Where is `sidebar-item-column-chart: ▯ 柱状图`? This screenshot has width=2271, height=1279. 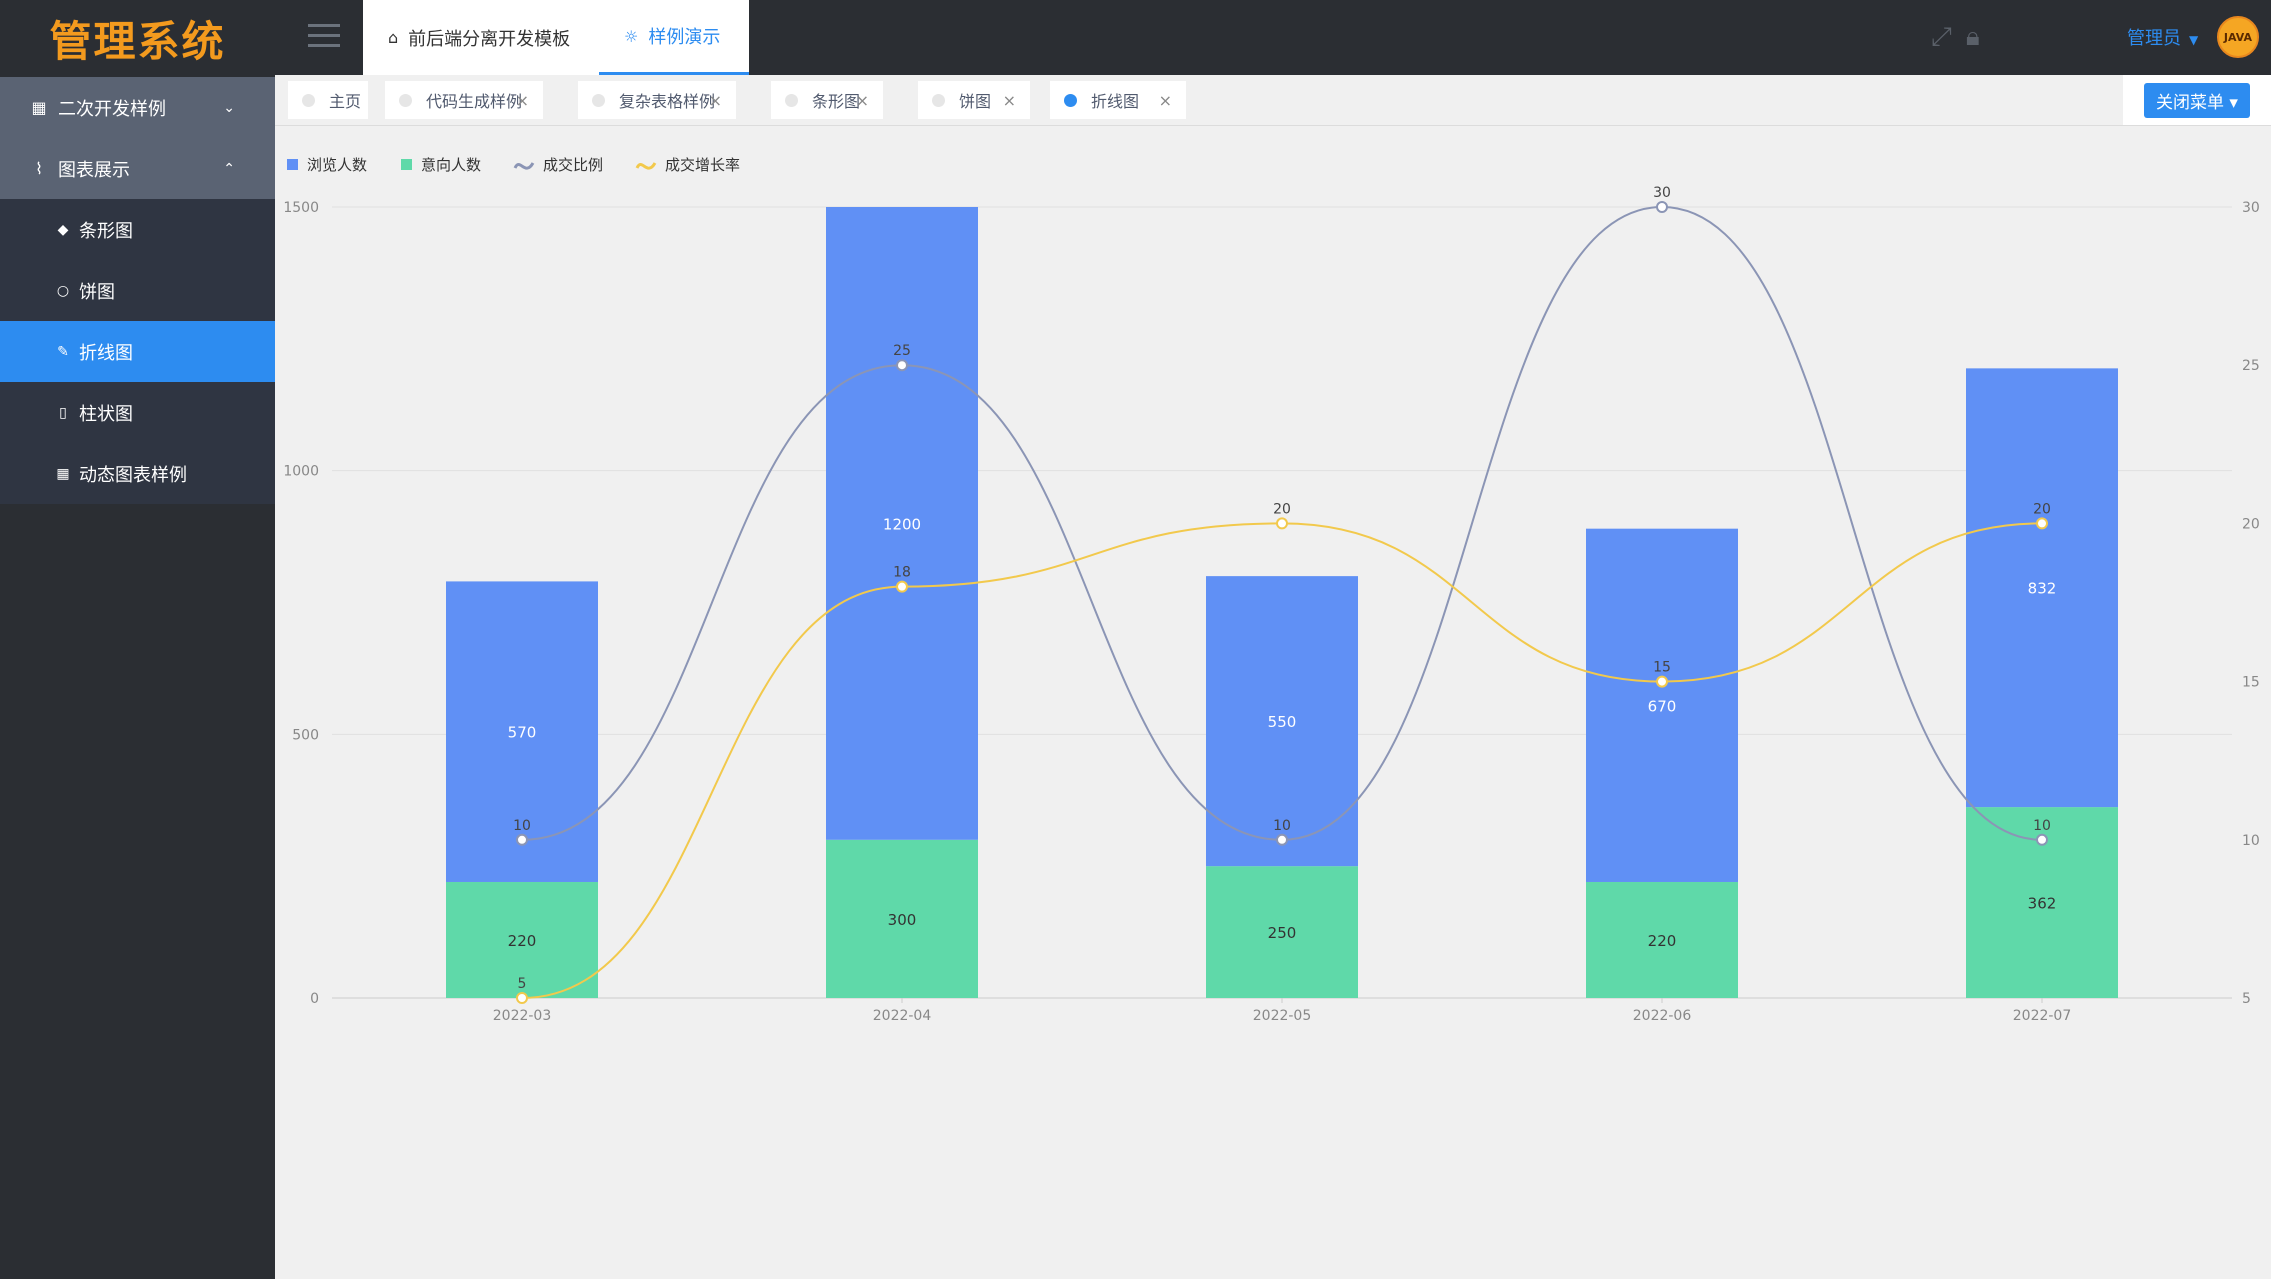 sidebar-item-column-chart: ▯ 柱状图 is located at coordinates (137, 412).